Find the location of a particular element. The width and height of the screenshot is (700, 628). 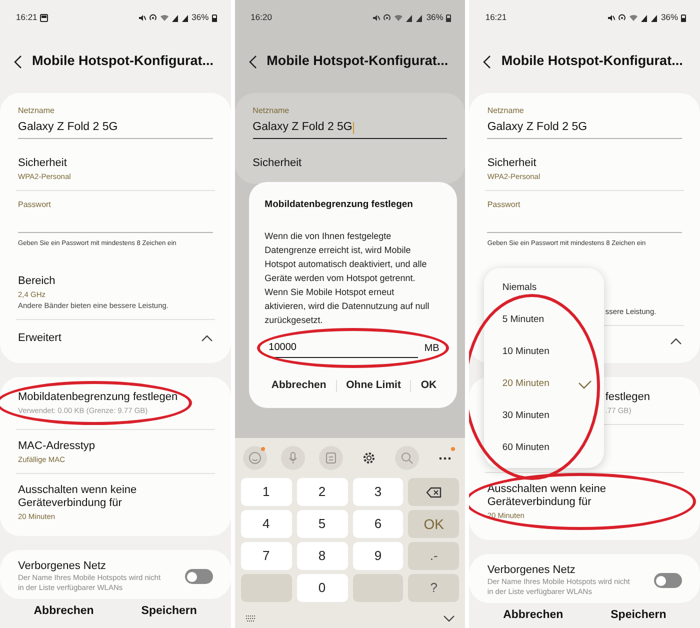

key: .- is located at coordinates (434, 556).